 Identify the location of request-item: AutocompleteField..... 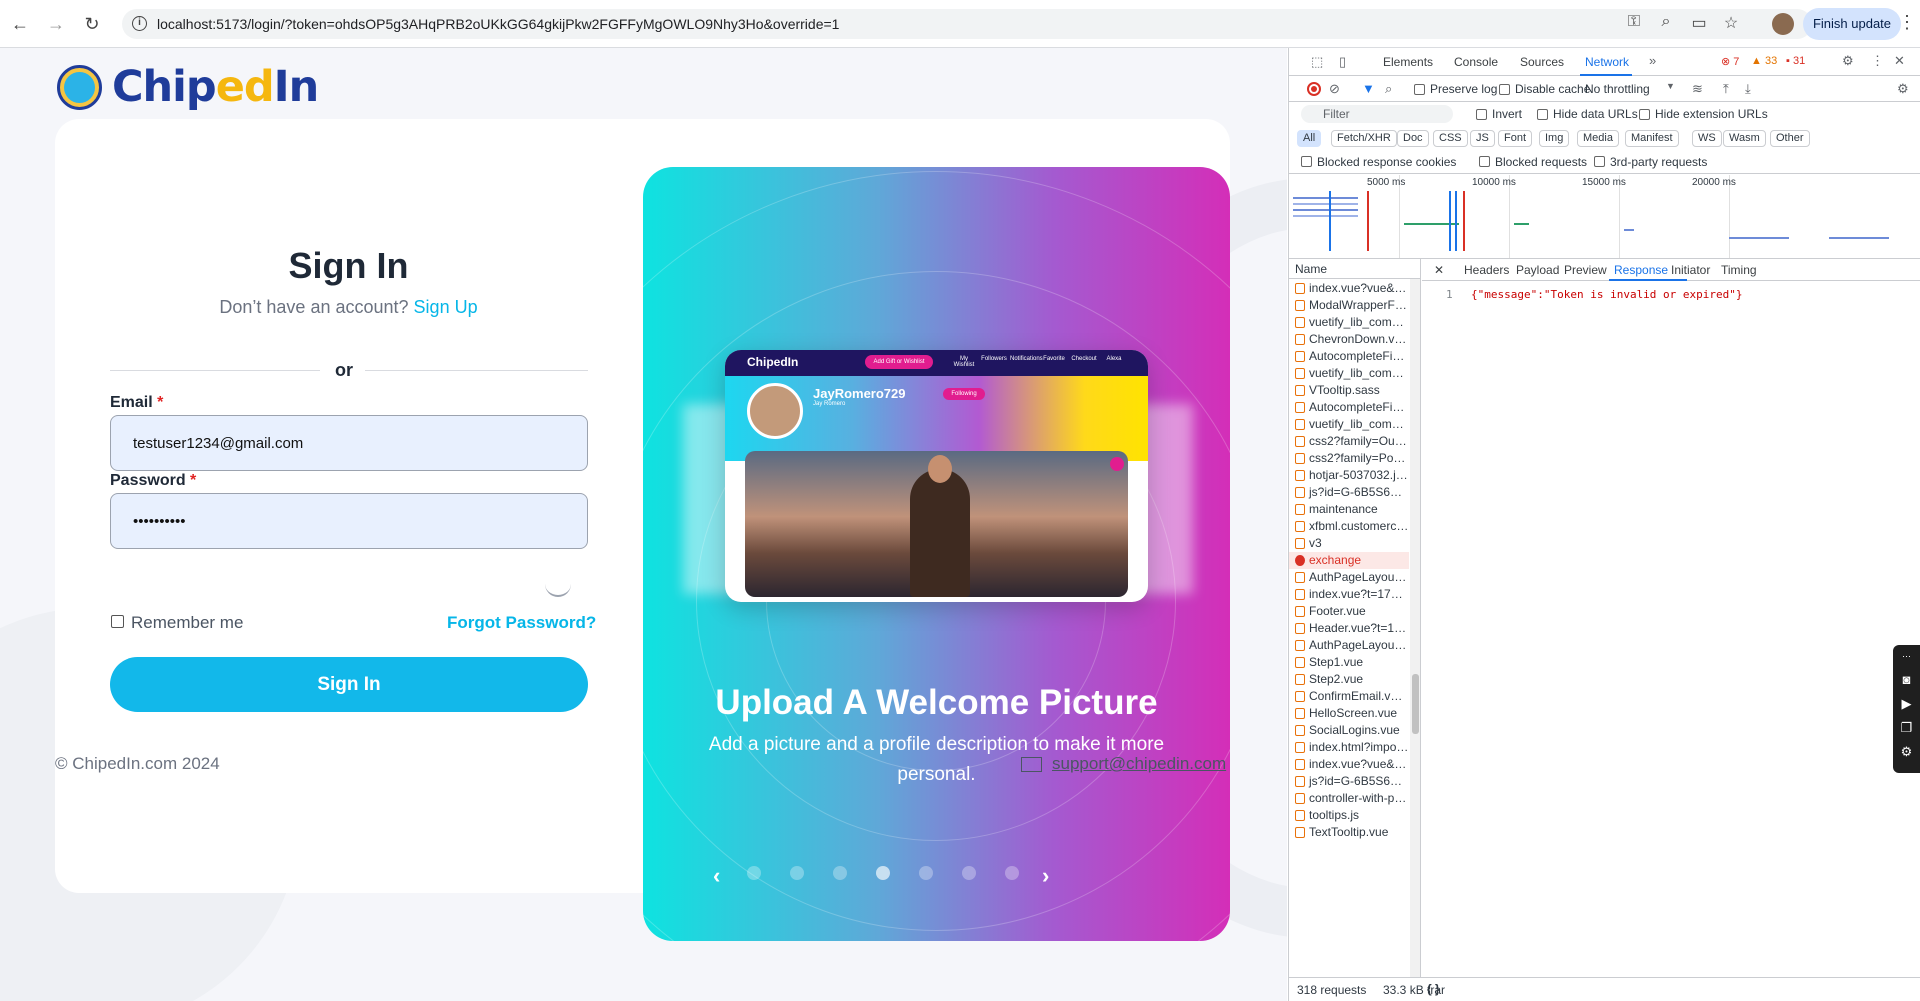
(1349, 356).